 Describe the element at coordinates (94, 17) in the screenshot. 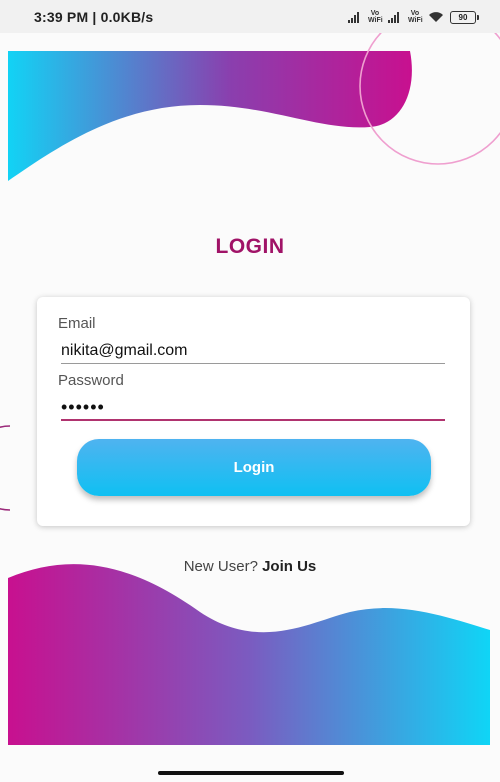

I see `status-time: 3:39 PM | 0.0KB/s` at that location.